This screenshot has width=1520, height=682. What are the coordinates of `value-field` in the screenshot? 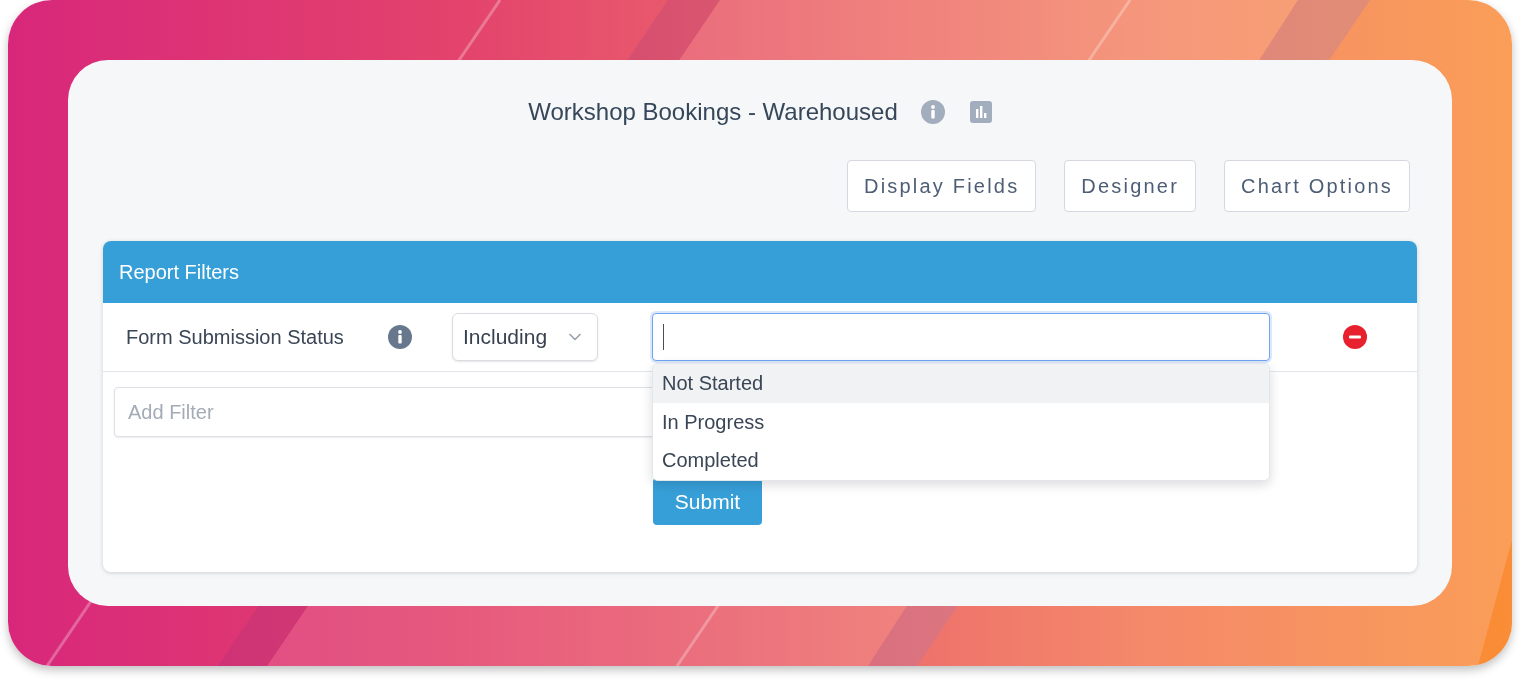 It's located at (961, 337).